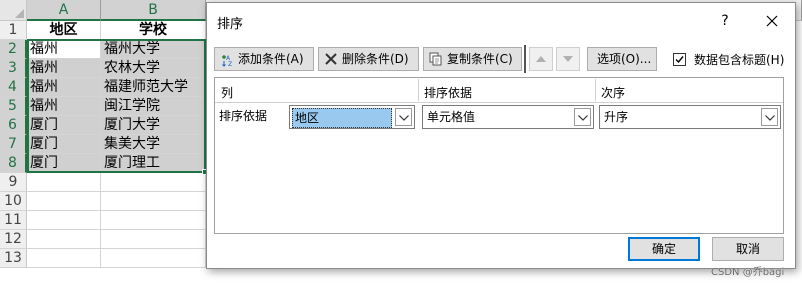 The image size is (802, 283). Describe the element at coordinates (13, 49) in the screenshot. I see `row-header-2: 2` at that location.